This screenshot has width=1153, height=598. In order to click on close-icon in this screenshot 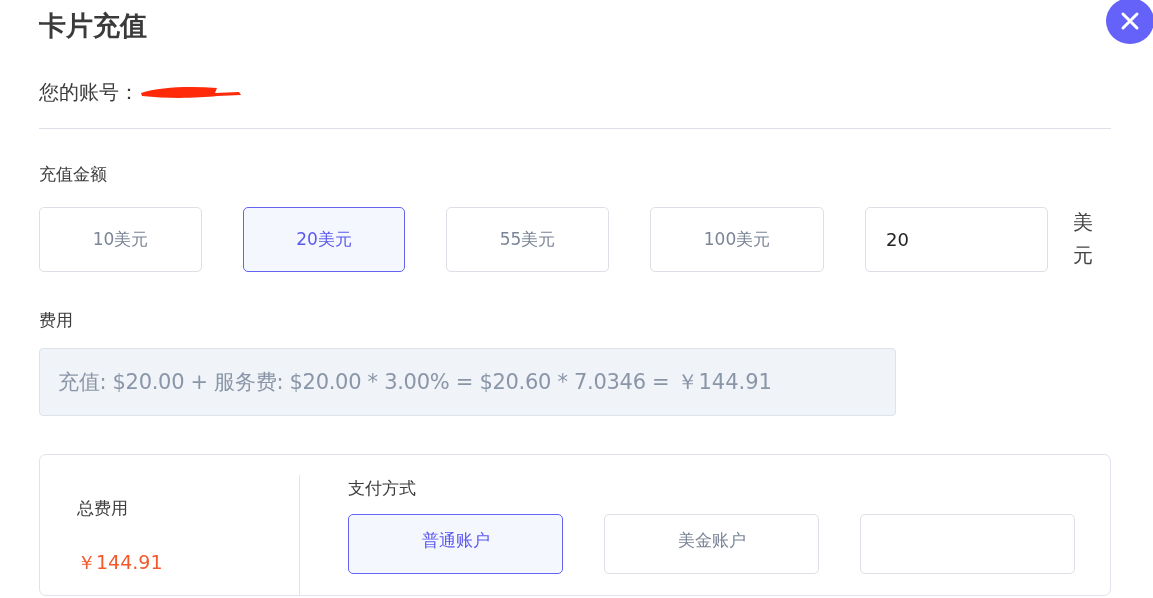, I will do `click(1130, 21)`.